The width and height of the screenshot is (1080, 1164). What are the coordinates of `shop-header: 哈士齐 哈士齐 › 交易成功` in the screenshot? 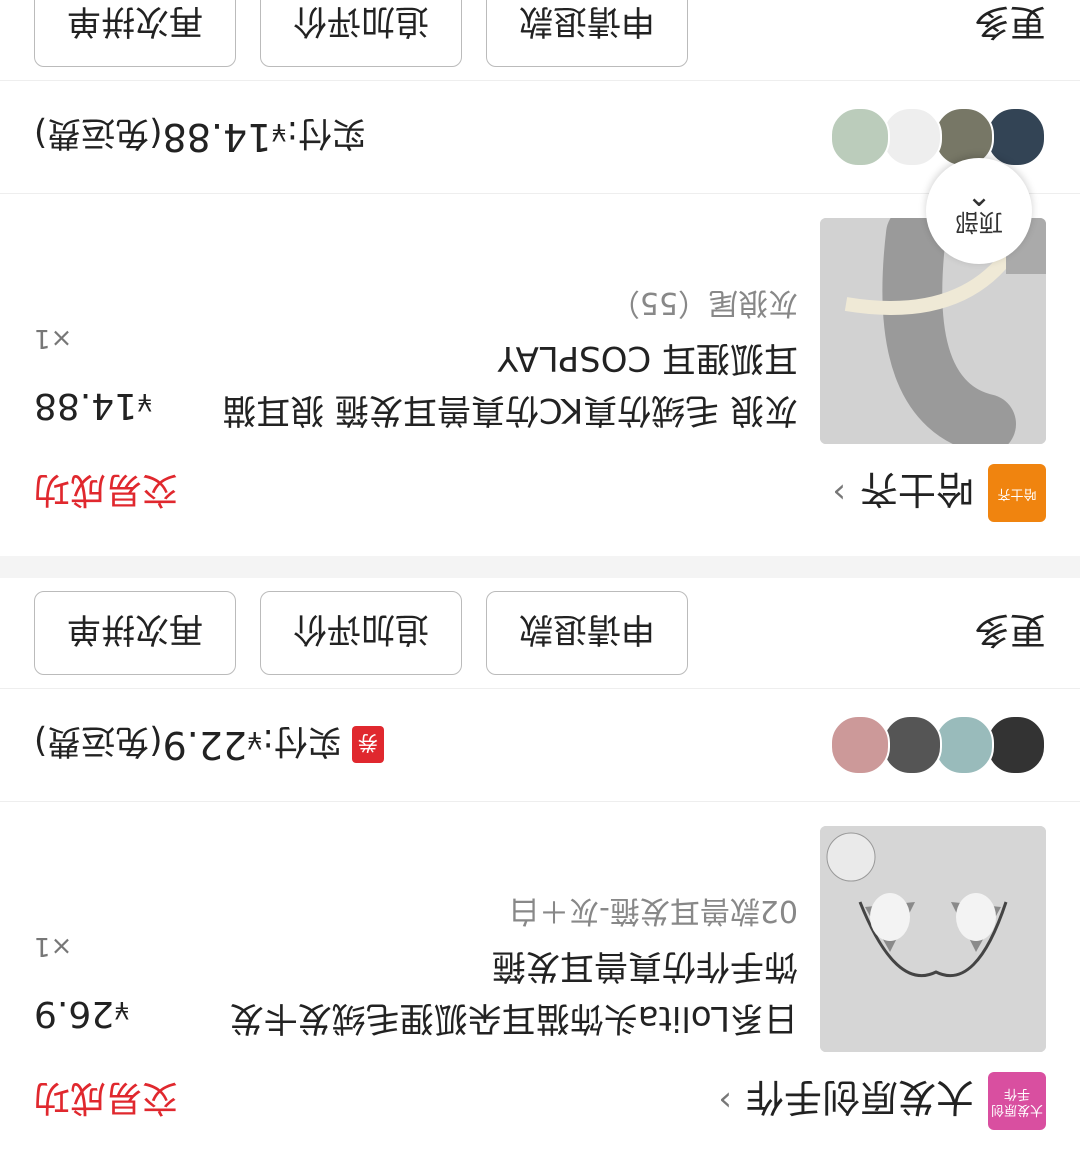 It's located at (540, 493).